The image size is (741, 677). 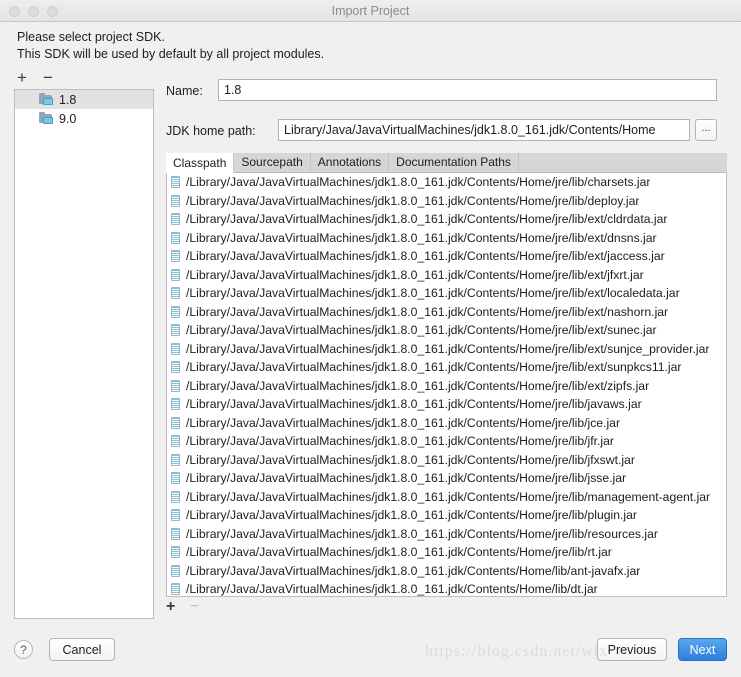 What do you see at coordinates (517, 651) in the screenshot?
I see `watermark: https://blog.csdn.net/wlx` at bounding box center [517, 651].